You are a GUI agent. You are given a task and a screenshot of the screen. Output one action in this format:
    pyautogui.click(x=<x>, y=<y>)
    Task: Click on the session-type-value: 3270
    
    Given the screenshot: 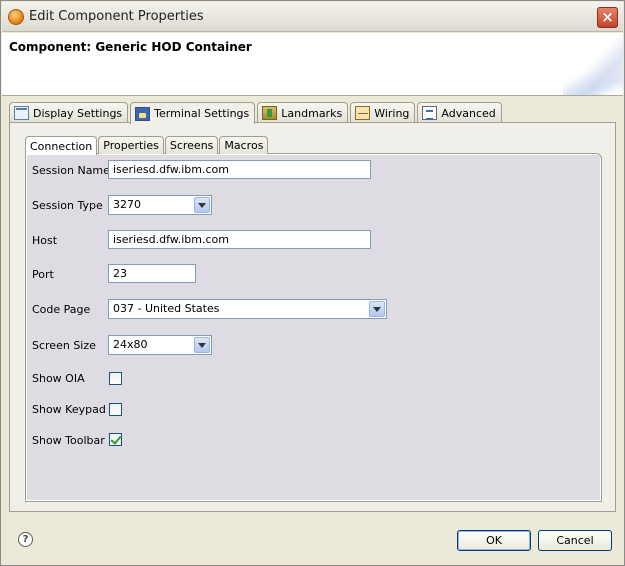 What is the action you would take?
    pyautogui.click(x=127, y=204)
    